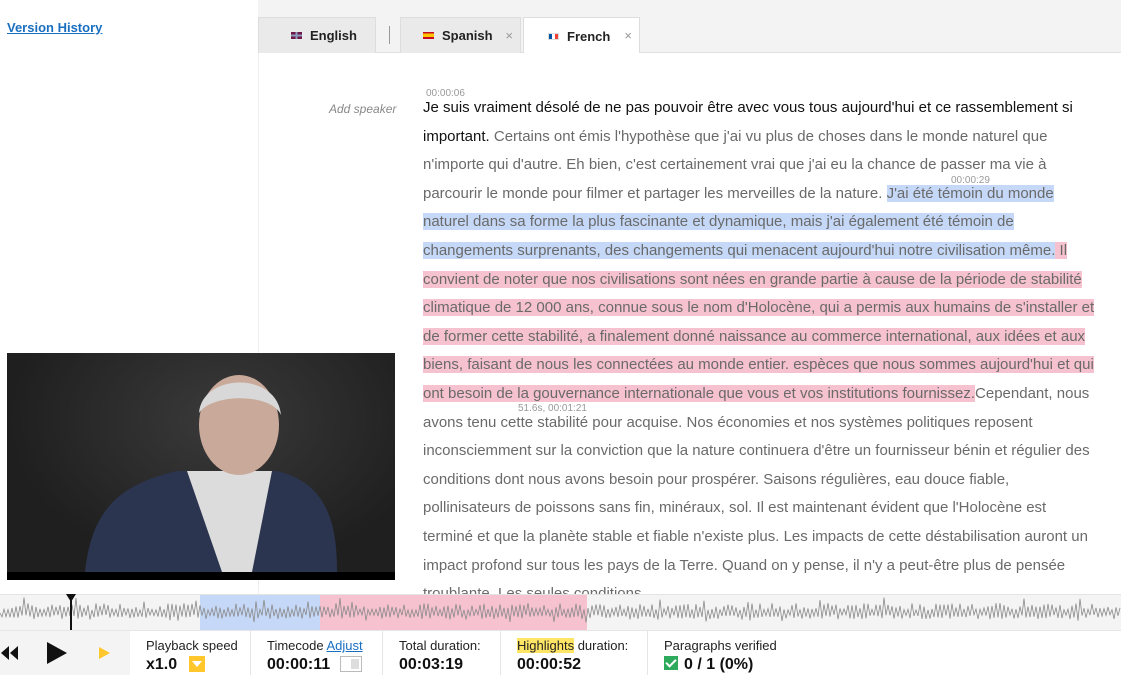 The width and height of the screenshot is (1121, 675). I want to click on tab-english-label: English, so click(333, 35).